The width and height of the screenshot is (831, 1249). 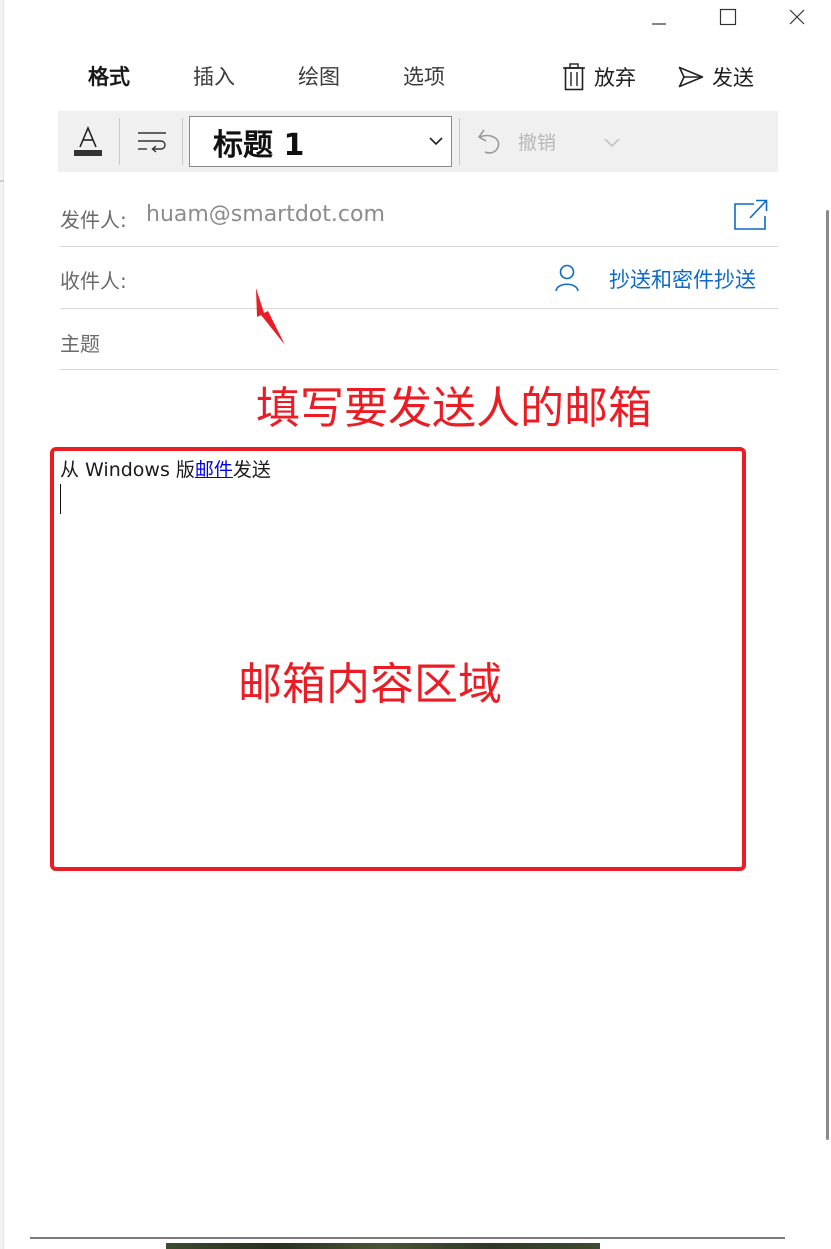 I want to click on paragraph-style-select: 标题 1, so click(x=320, y=141).